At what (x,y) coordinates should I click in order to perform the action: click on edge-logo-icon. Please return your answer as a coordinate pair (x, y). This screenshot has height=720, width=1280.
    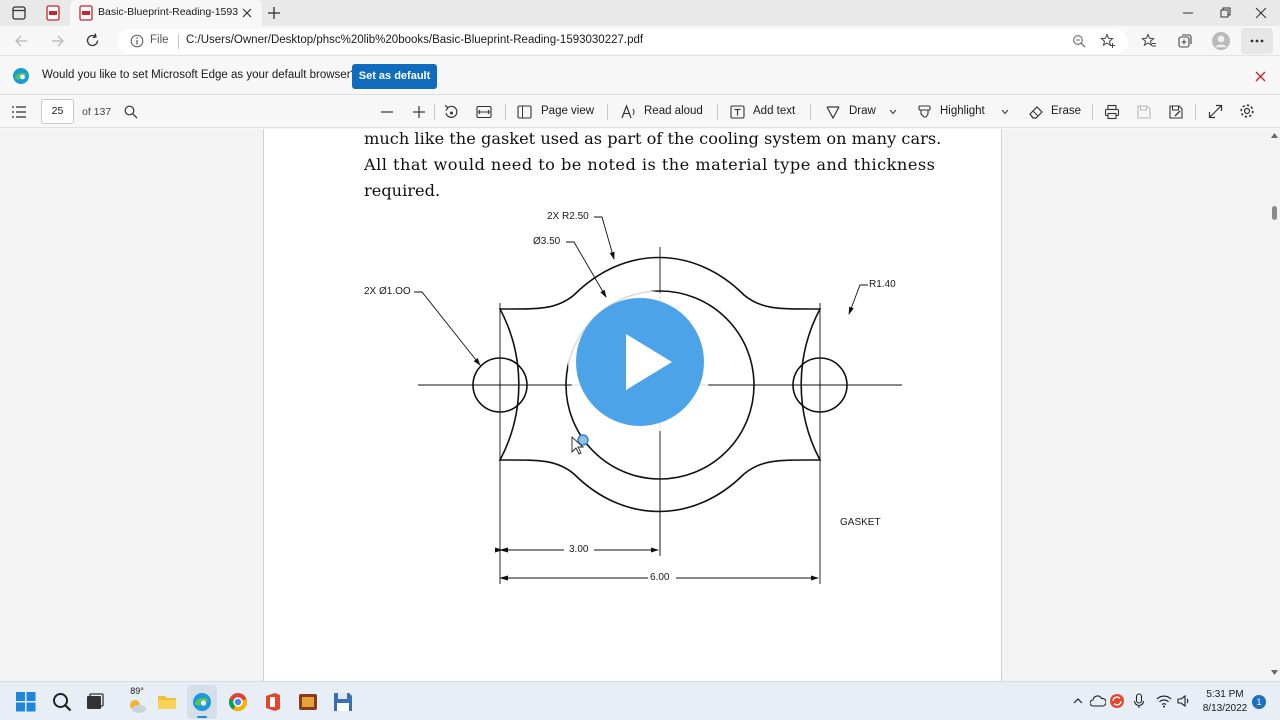
    Looking at the image, I should click on (21, 76).